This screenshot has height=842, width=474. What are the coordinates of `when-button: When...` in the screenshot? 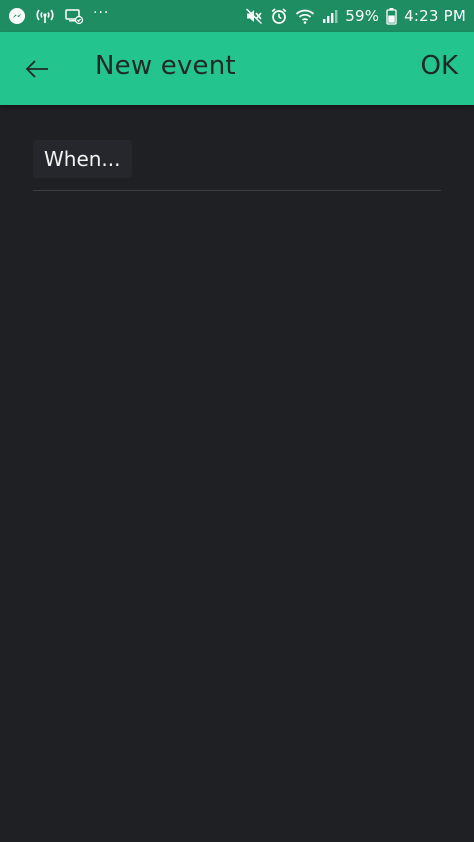 It's located at (82, 159).